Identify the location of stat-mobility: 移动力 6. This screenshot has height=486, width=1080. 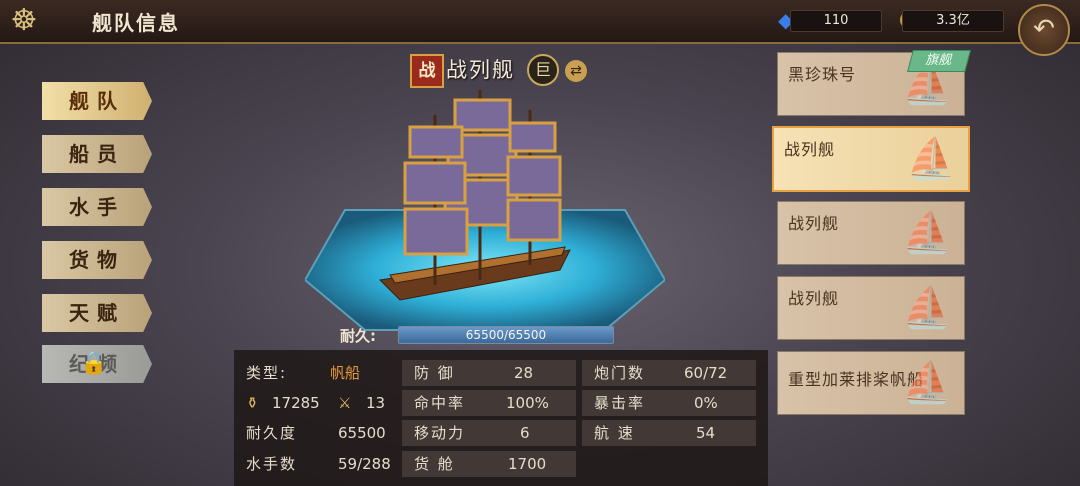
(489, 433).